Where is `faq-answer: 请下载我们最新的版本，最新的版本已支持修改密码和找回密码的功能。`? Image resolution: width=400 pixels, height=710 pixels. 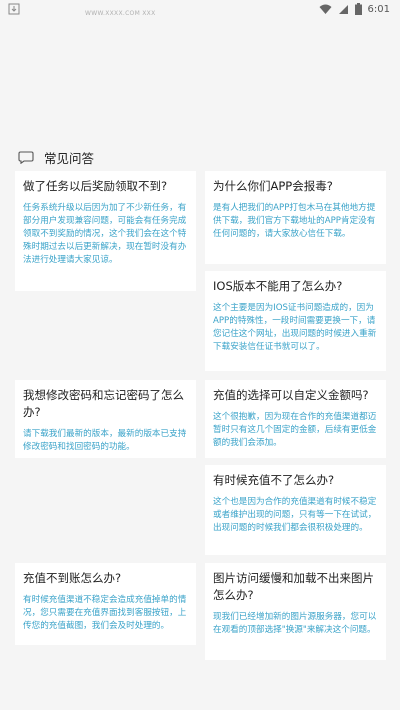
faq-answer: 请下载我们最新的版本，最新的版本已支持修改密码和找回密码的功能。 is located at coordinates (105, 440).